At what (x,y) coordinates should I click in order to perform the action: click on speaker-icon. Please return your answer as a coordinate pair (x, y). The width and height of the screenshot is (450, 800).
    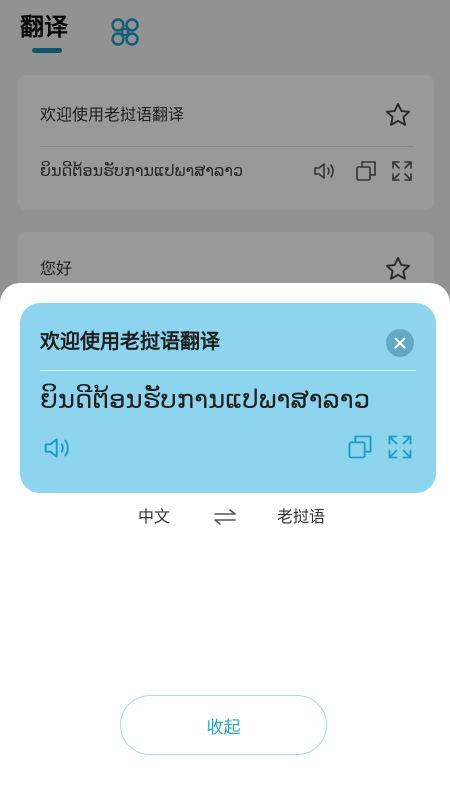
    Looking at the image, I should click on (58, 448).